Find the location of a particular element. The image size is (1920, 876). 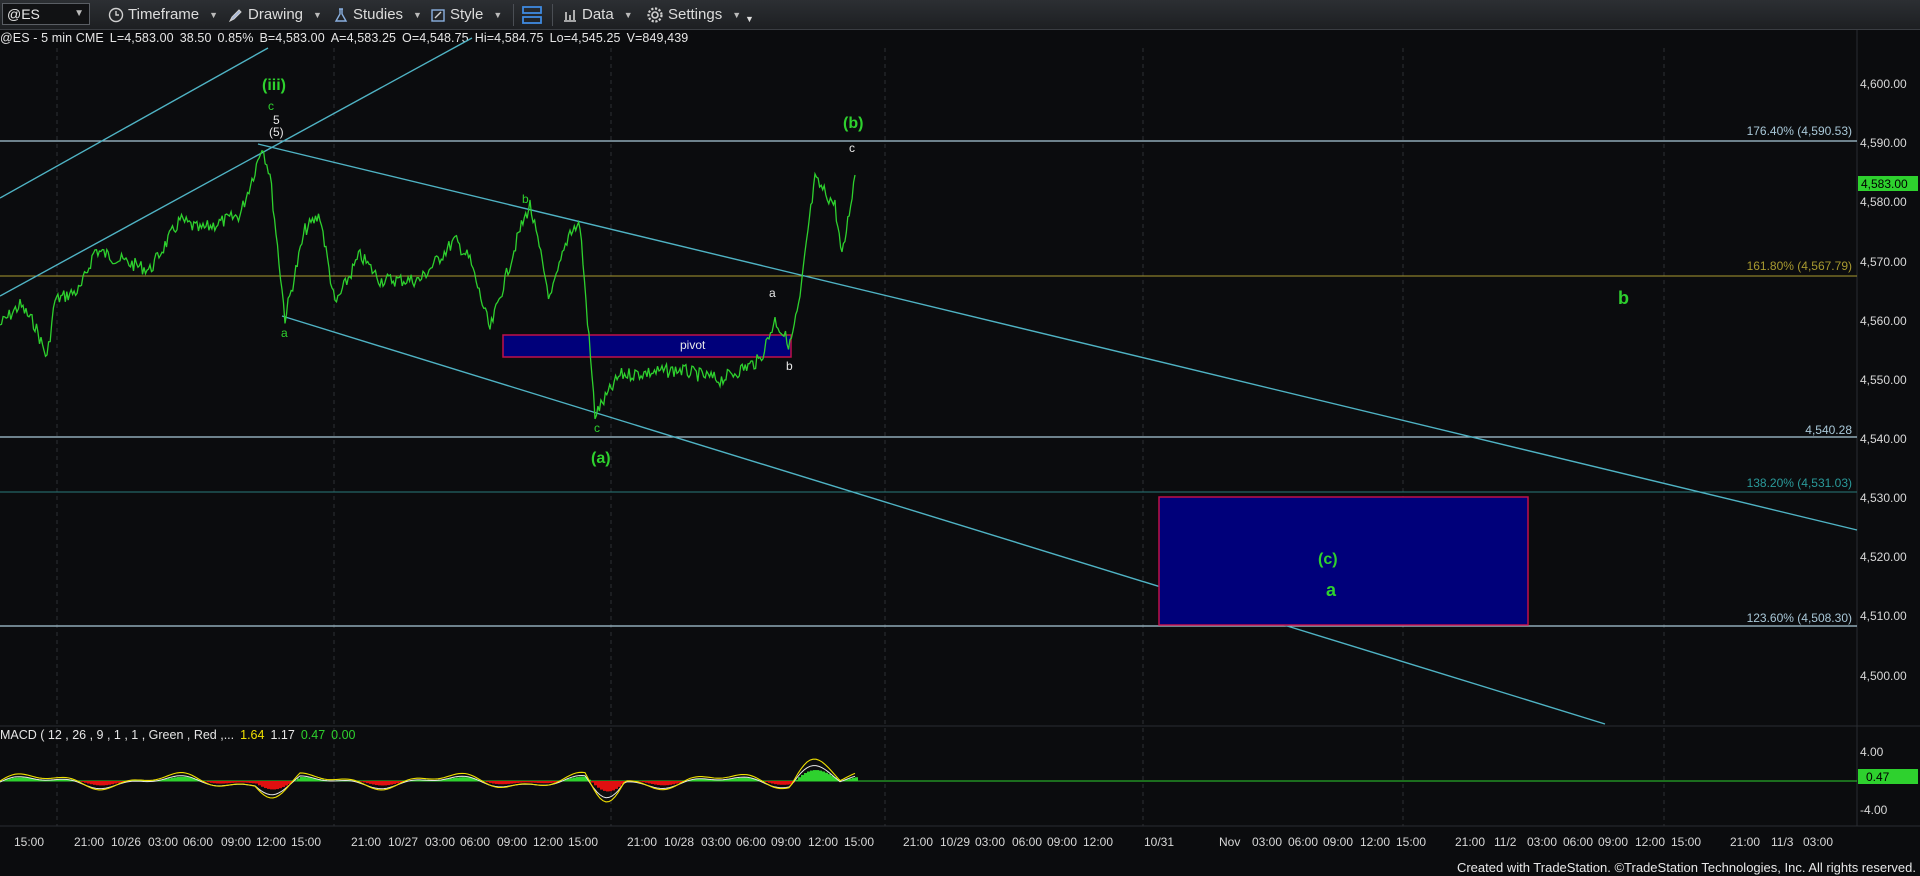

fib-label-161: 161.80% (4,567.79) is located at coordinates (1799, 266).